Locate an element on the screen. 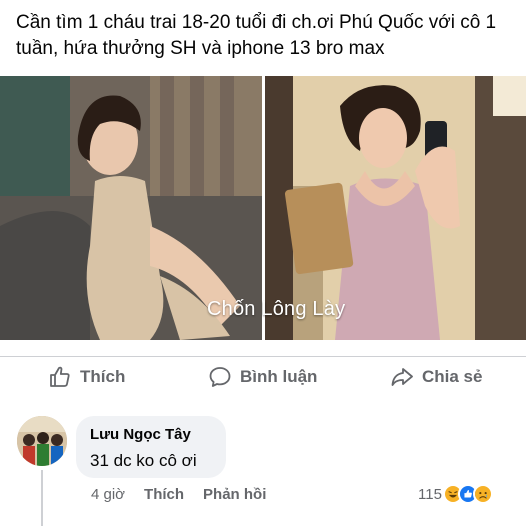 The width and height of the screenshot is (526, 526). watermark: Chốn Lông Lày is located at coordinates (276, 309).